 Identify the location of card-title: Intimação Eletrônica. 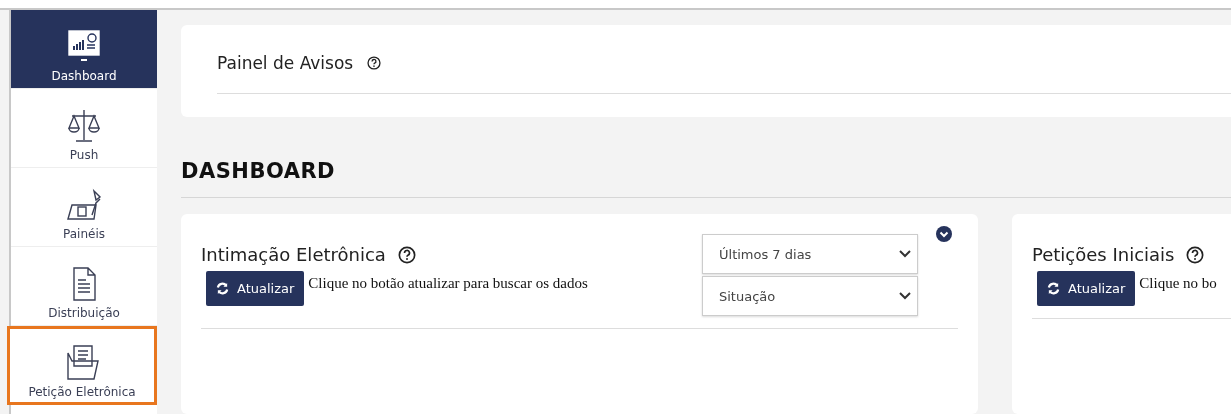
(293, 254).